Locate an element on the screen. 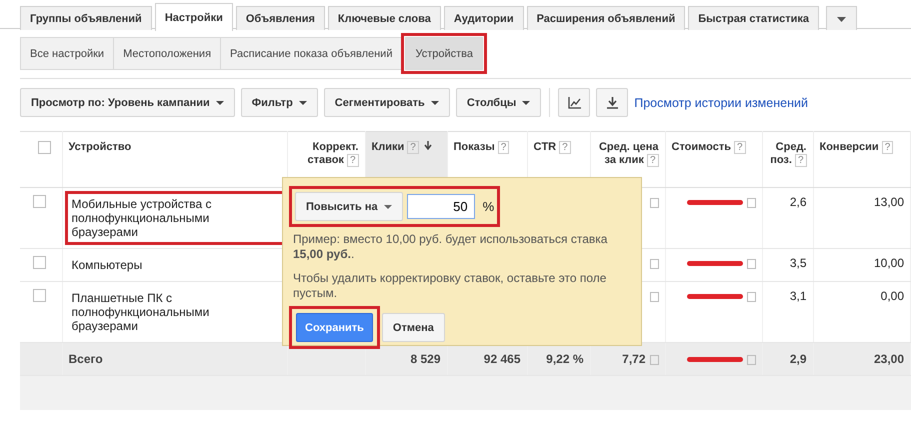 Image resolution: width=911 pixels, height=423 pixels. device-name: Планшетные ПК с полнофункциональными браузерами is located at coordinates (140, 312).